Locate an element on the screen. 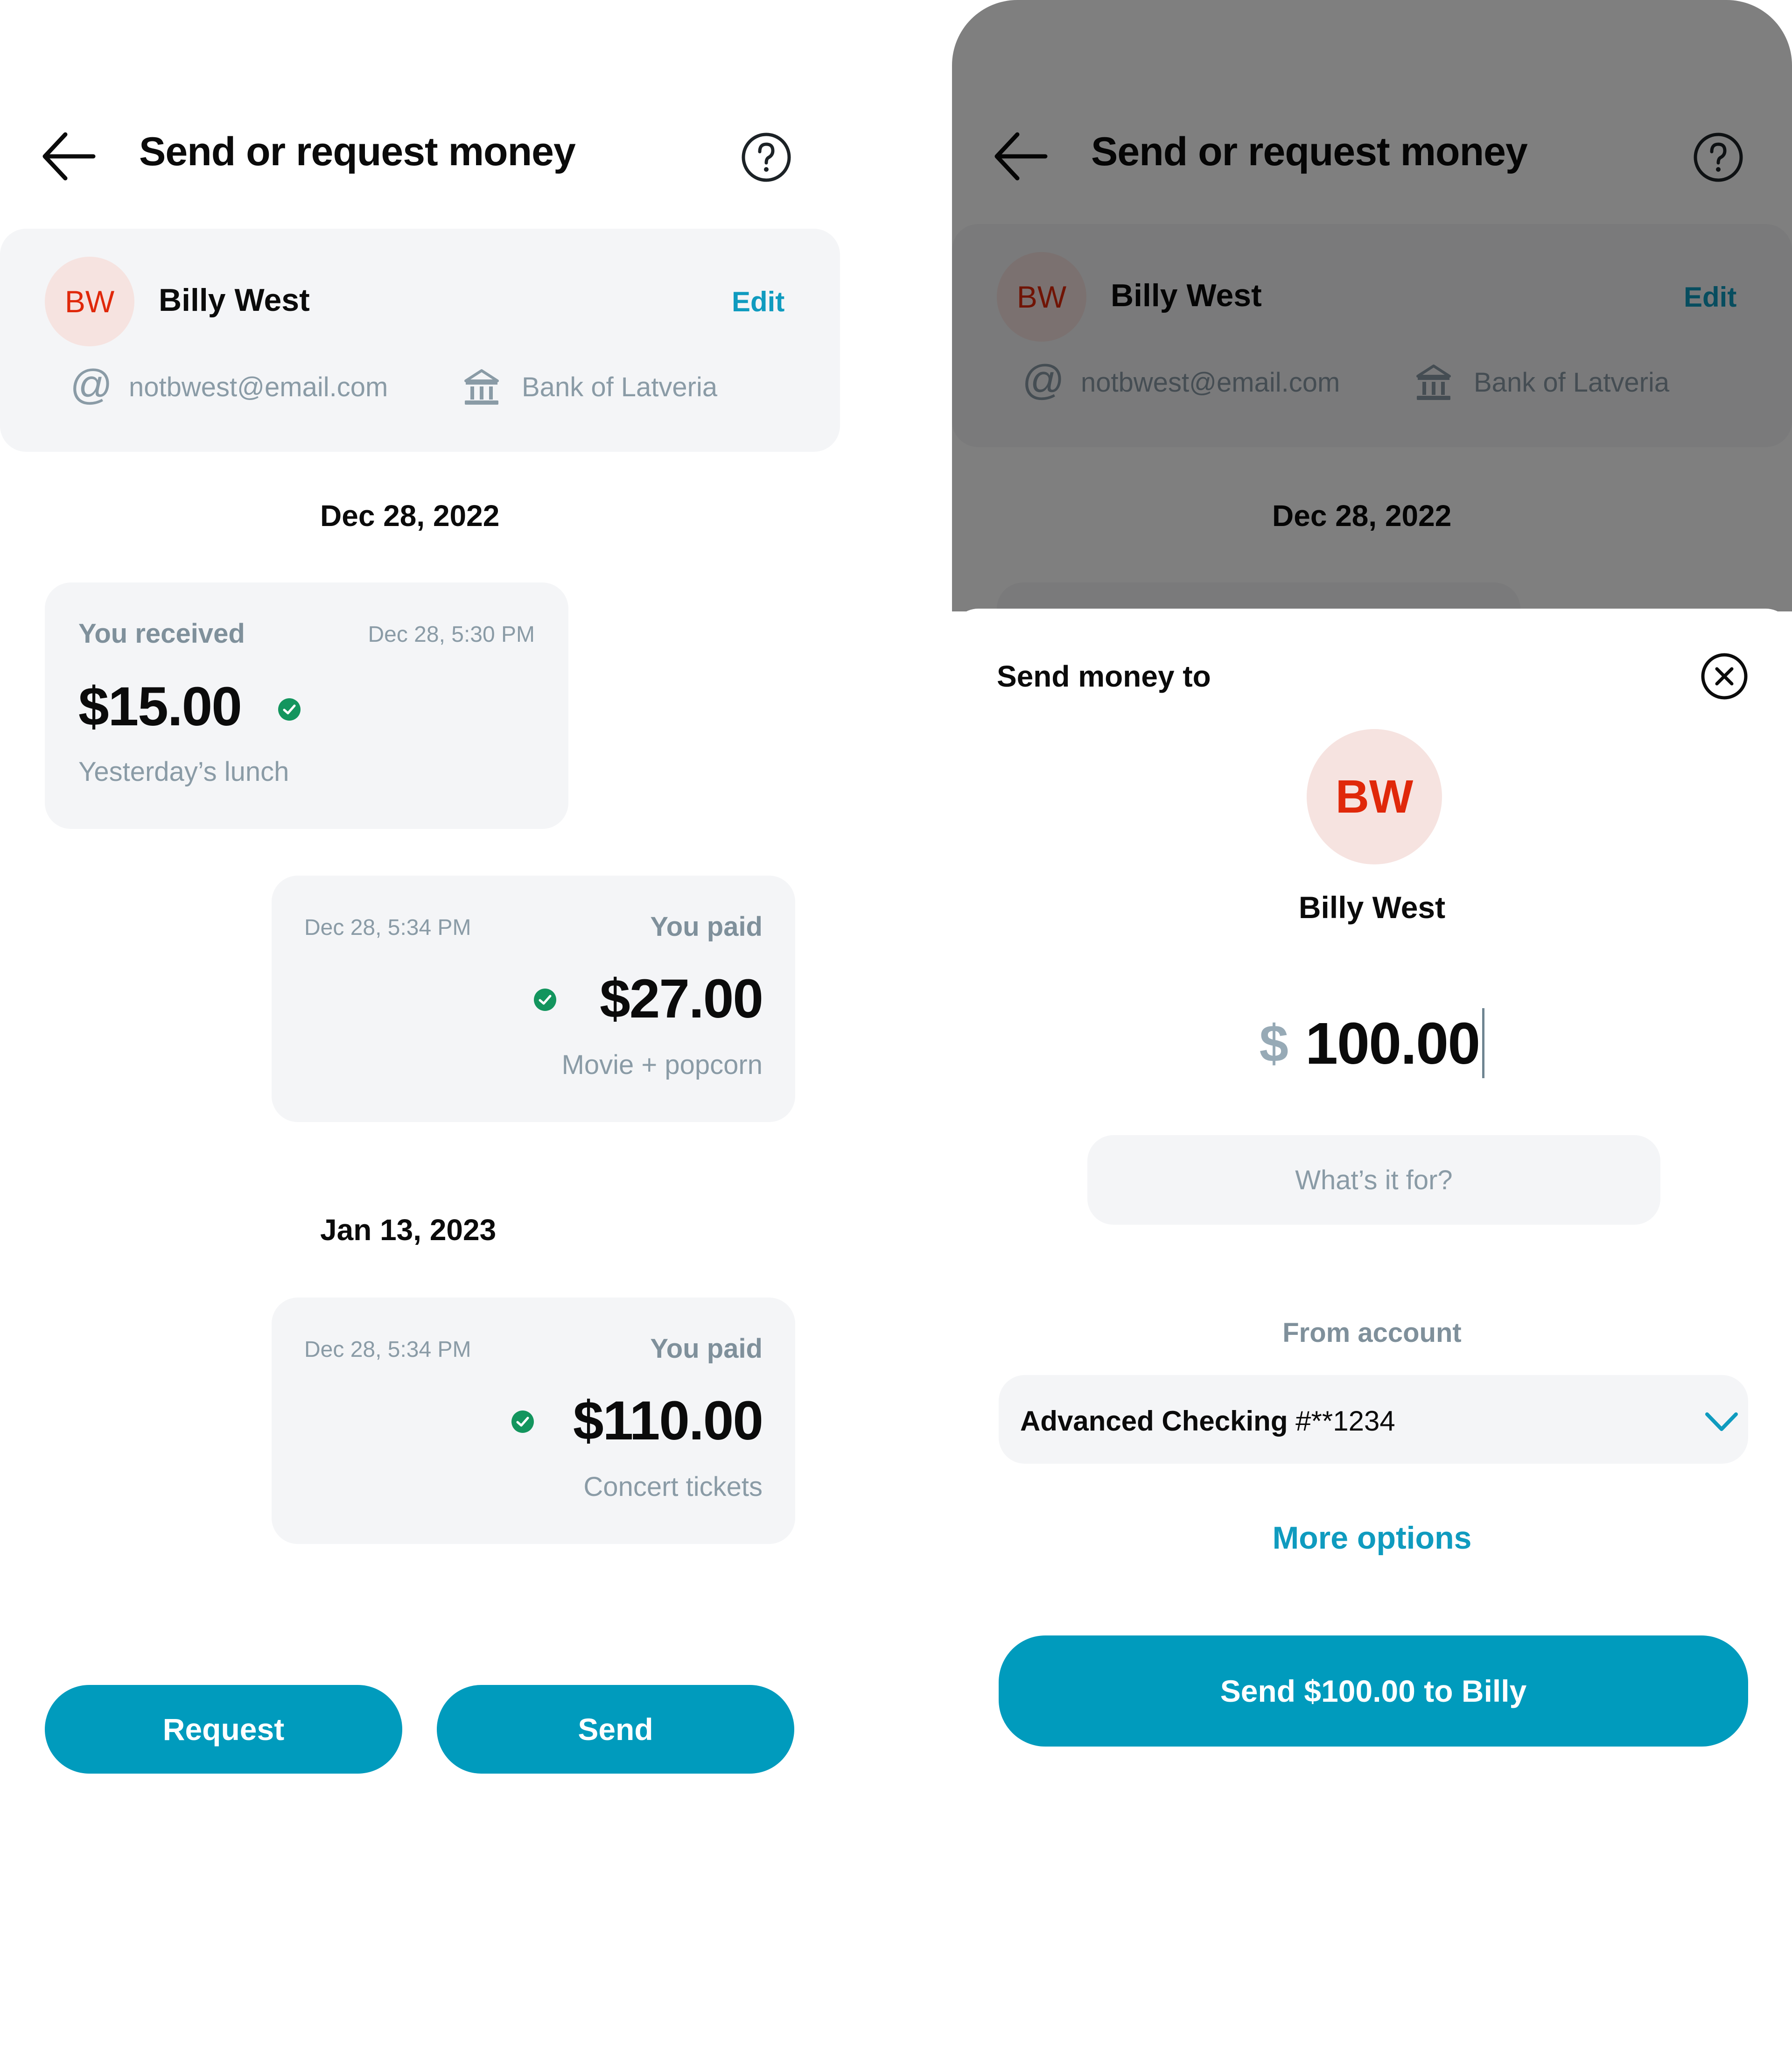 This screenshot has width=1792, height=2070. more-options-link: More options is located at coordinates (1372, 1538).